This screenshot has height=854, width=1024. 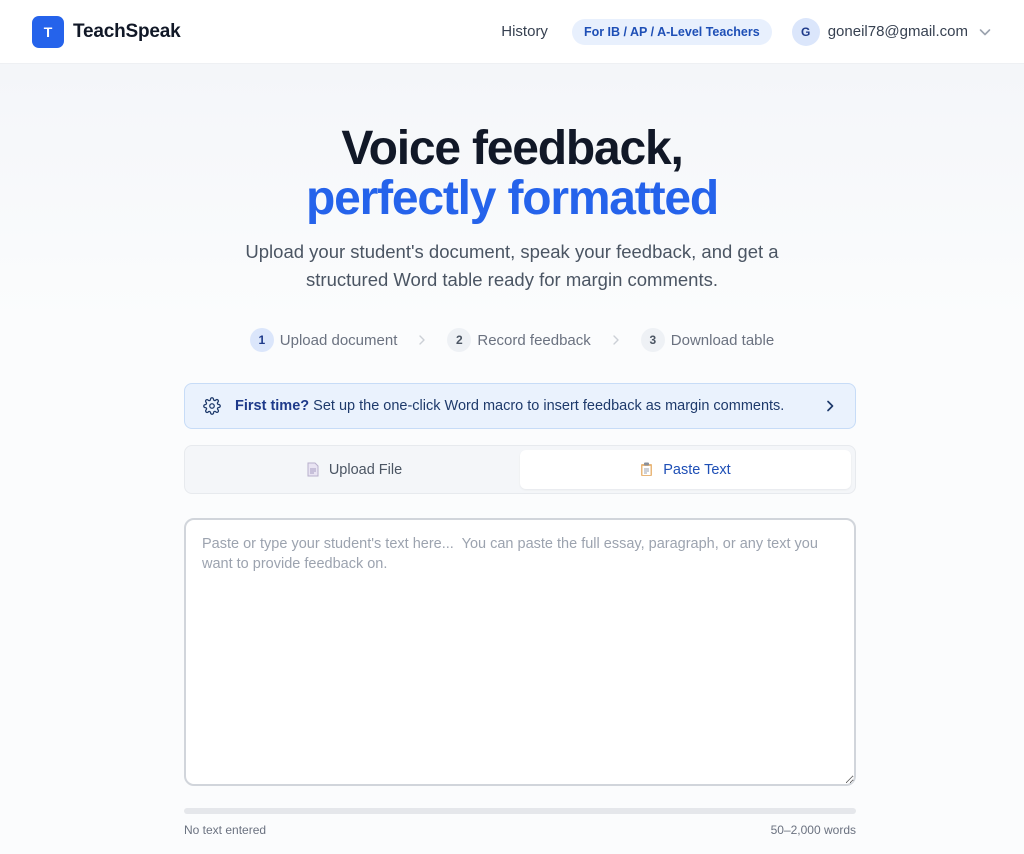 I want to click on word-count-bar, so click(x=520, y=811).